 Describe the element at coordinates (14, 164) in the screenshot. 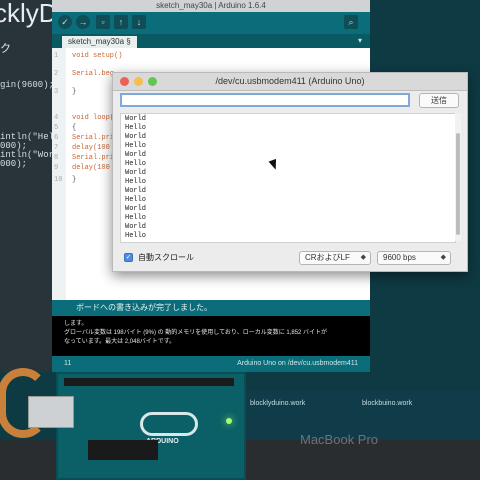

I see `background-code-line: 000);` at that location.